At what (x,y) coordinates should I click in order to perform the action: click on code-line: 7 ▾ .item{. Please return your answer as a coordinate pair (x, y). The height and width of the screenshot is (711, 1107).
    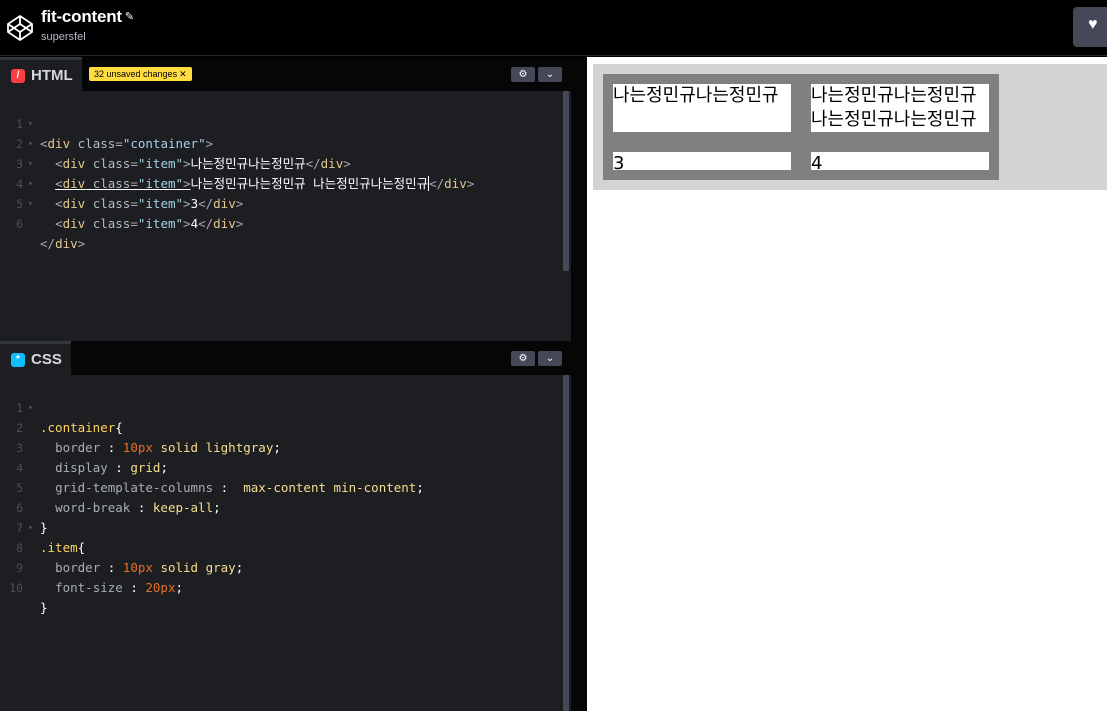
    Looking at the image, I should click on (51, 538).